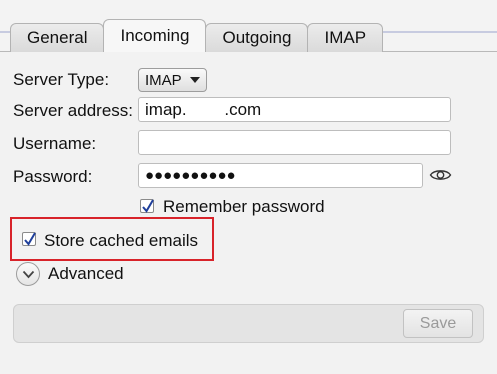 This screenshot has height=374, width=497. What do you see at coordinates (86, 274) in the screenshot?
I see `advanced-label: Advanced` at bounding box center [86, 274].